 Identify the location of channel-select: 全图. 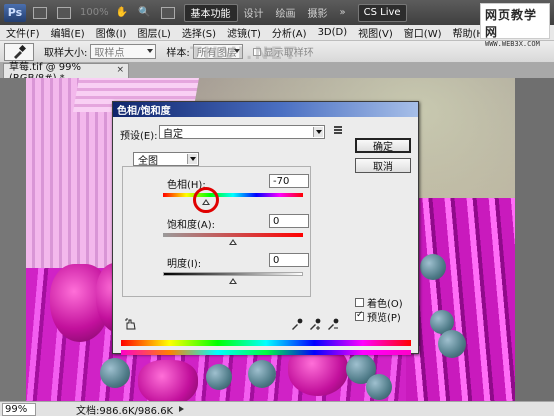
(166, 159).